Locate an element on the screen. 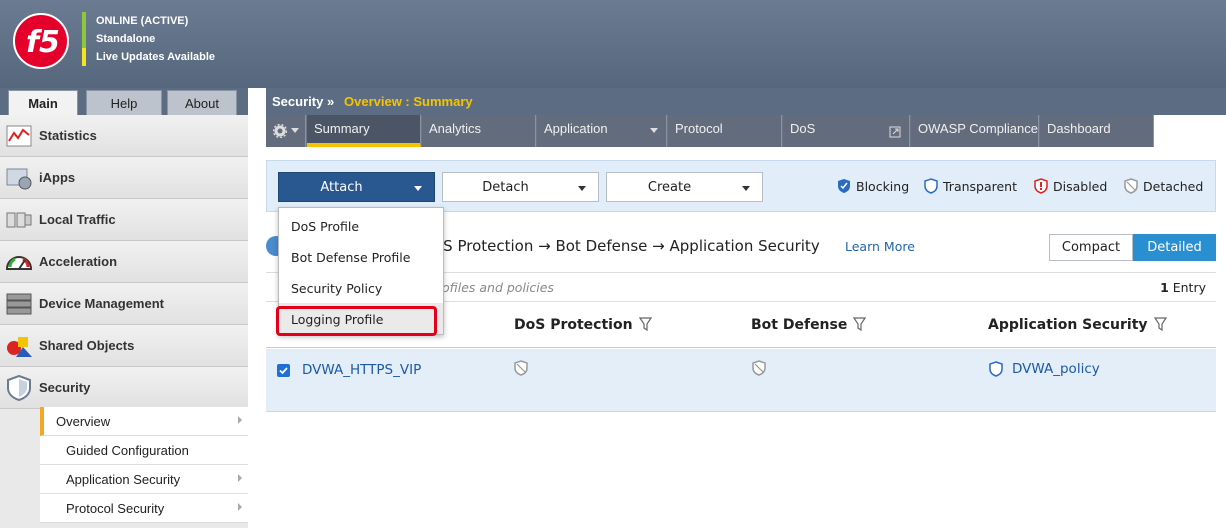  shield-blocking-icon is located at coordinates (844, 186).